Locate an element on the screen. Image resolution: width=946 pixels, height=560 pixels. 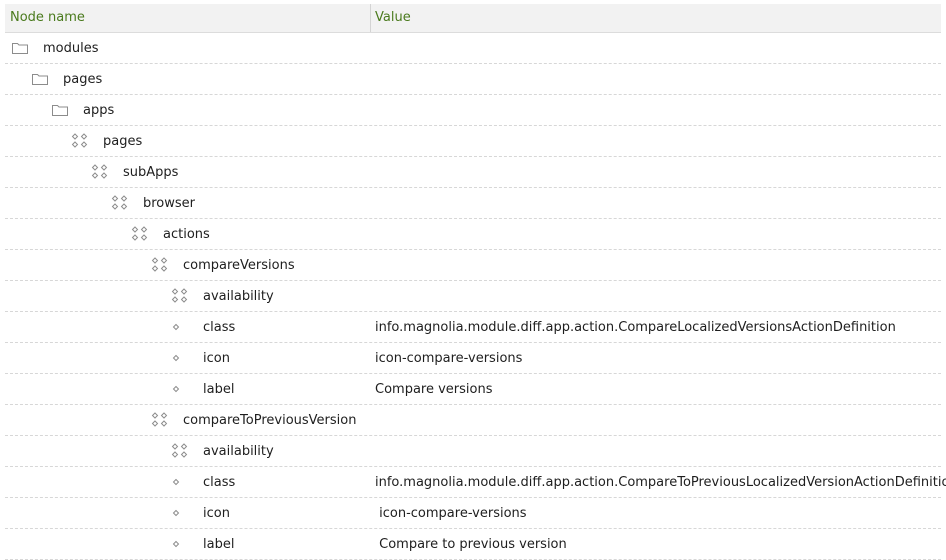
node-value: Compare to previous version is located at coordinates (471, 544).